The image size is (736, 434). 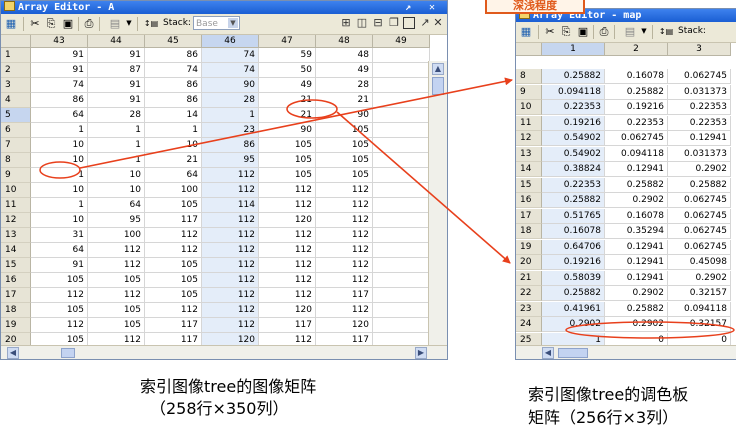 I want to click on caption-right-line2: 矩阵（256行×3列）, so click(x=603, y=417).